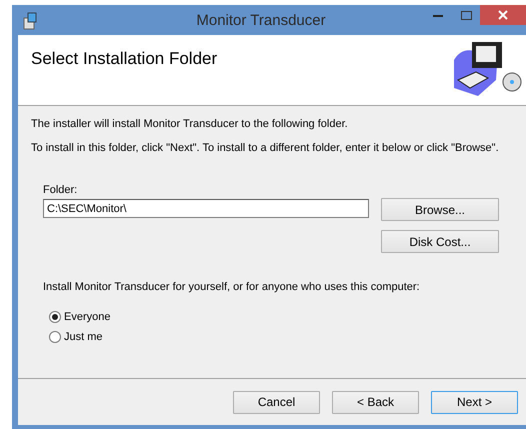 Image resolution: width=526 pixels, height=429 pixels. I want to click on minimize-icon, so click(438, 15).